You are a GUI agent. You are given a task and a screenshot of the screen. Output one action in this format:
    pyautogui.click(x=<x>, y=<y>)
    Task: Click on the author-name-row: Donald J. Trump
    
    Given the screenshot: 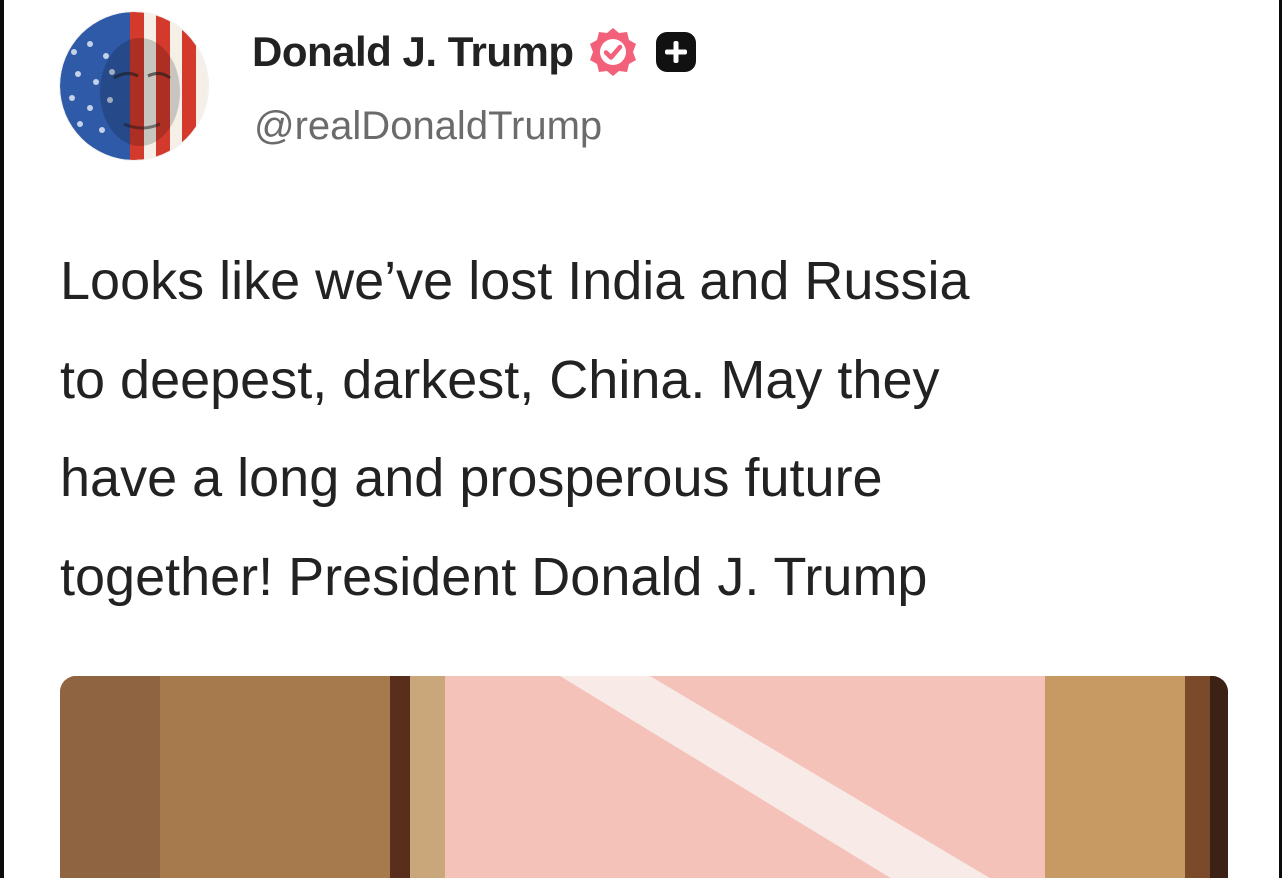 What is the action you would take?
    pyautogui.click(x=476, y=52)
    